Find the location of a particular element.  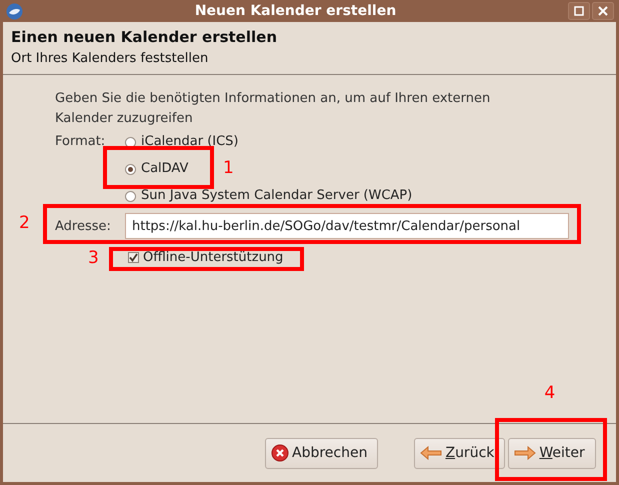

page-heading: Einen neuen Kalender erstellen is located at coordinates (144, 37).